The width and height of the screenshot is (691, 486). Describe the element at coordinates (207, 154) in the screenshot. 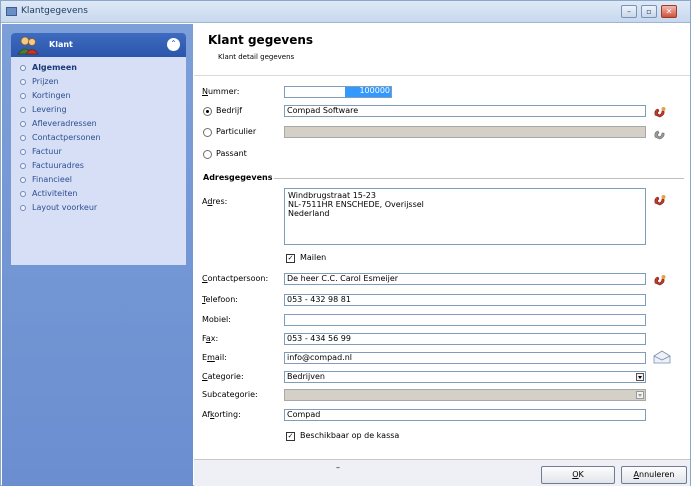

I see `passant-radio` at that location.